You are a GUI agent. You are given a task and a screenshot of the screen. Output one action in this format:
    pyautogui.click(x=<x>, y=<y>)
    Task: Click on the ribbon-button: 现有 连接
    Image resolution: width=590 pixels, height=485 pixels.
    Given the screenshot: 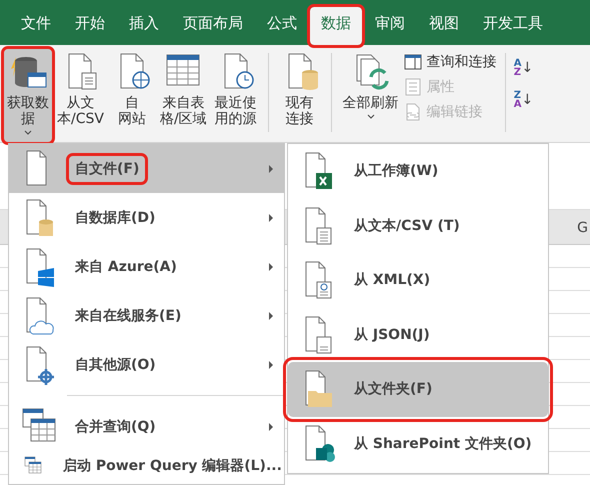 What is the action you would take?
    pyautogui.click(x=299, y=92)
    